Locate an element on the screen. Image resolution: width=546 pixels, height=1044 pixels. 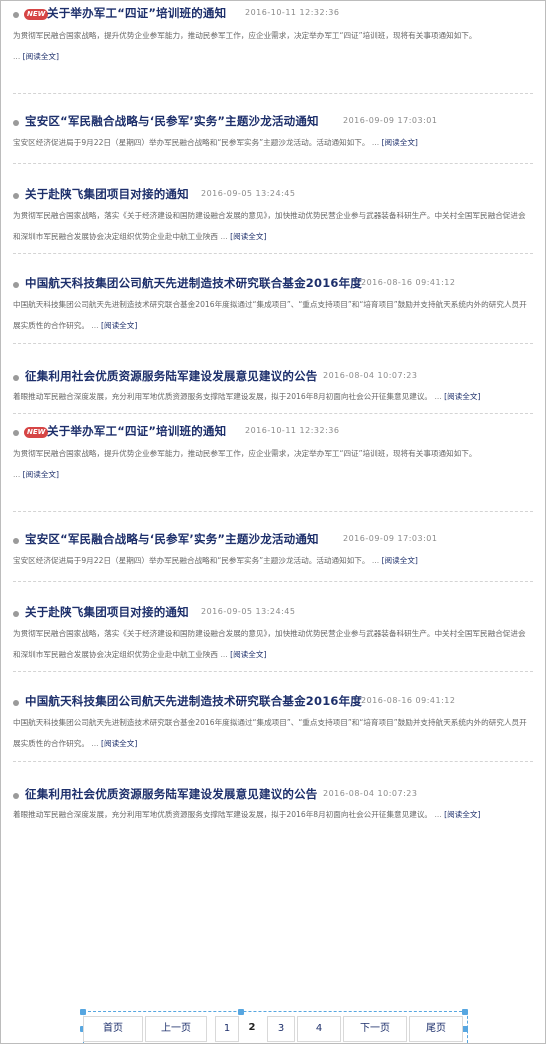
page-button-3: 3 is located at coordinates (281, 1029).